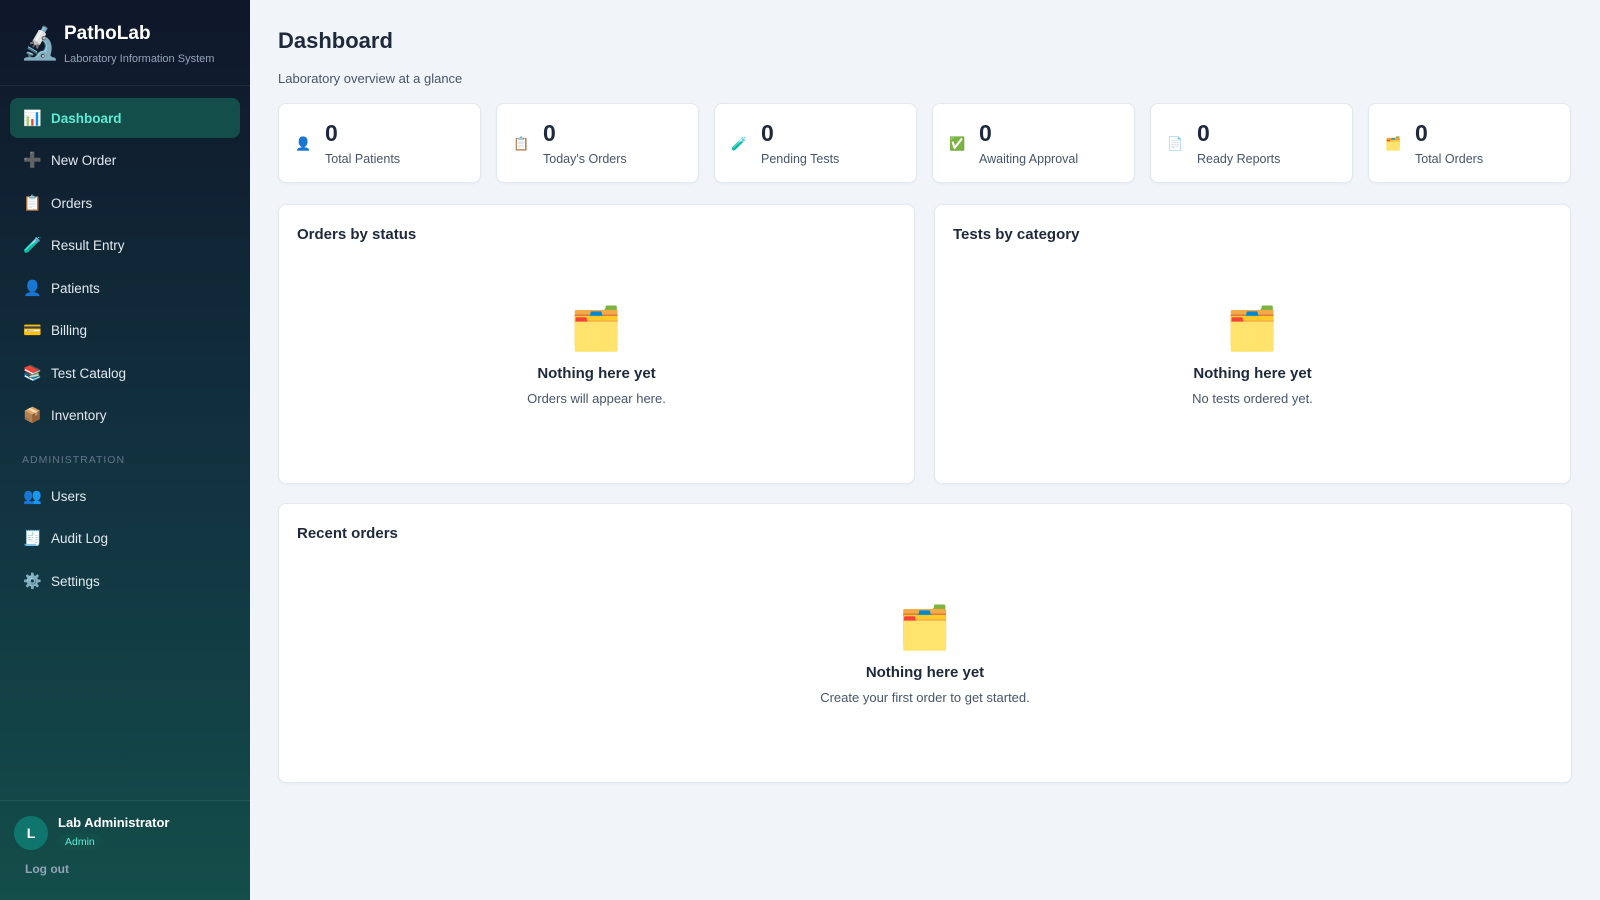 This screenshot has width=1600, height=900. I want to click on role-badge: Admin, so click(80, 842).